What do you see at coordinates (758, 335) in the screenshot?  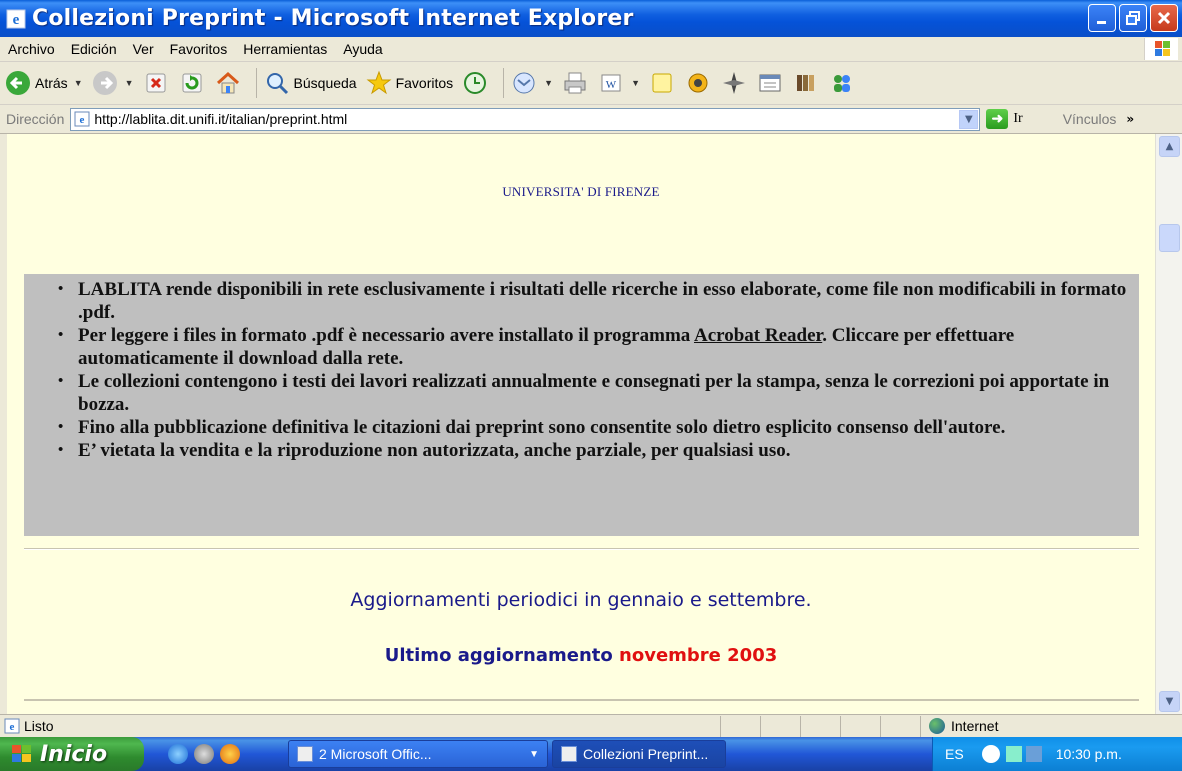 I see `acrobat-reader-link: Acrobat Reader` at bounding box center [758, 335].